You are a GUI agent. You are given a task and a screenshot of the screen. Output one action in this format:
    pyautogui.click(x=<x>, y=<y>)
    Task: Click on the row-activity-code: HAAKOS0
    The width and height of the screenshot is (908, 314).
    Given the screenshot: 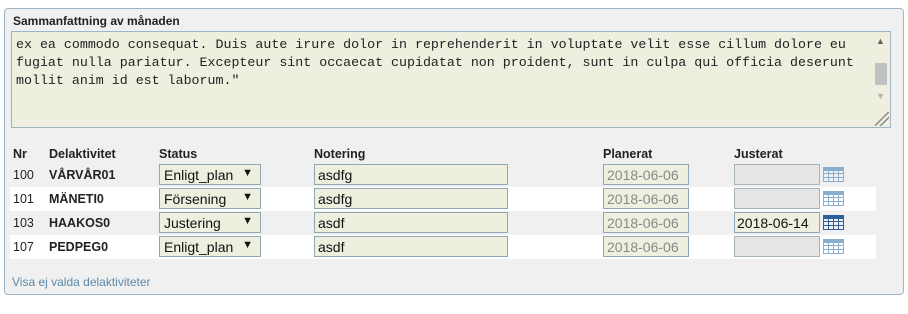 What is the action you would take?
    pyautogui.click(x=80, y=223)
    